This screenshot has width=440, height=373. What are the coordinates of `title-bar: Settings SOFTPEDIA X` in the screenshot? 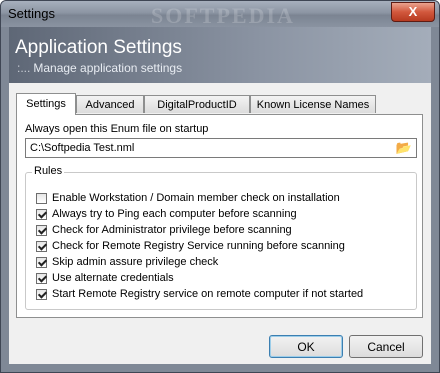 It's located at (220, 14).